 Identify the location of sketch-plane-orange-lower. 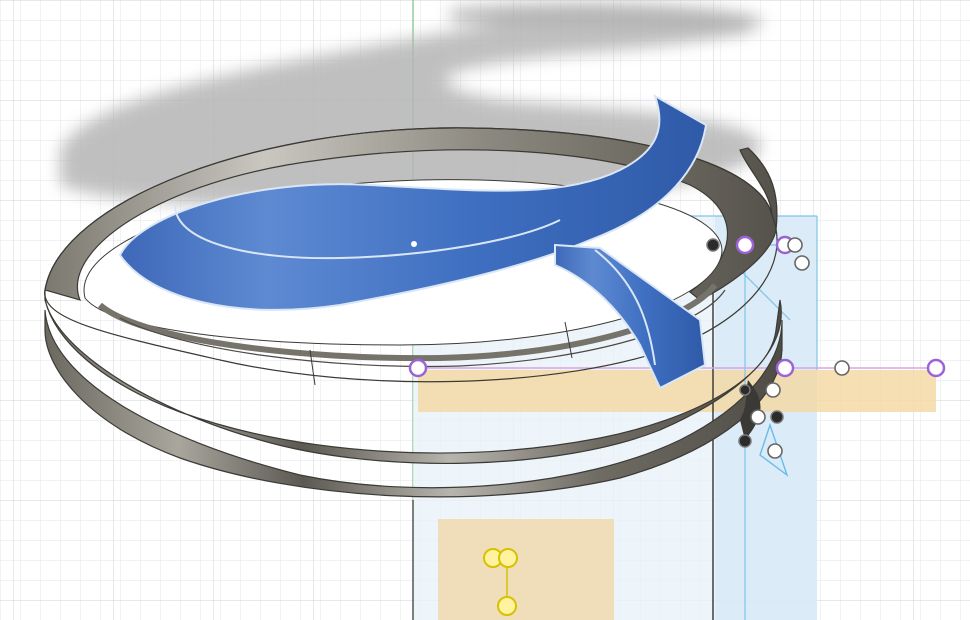
(526, 569).